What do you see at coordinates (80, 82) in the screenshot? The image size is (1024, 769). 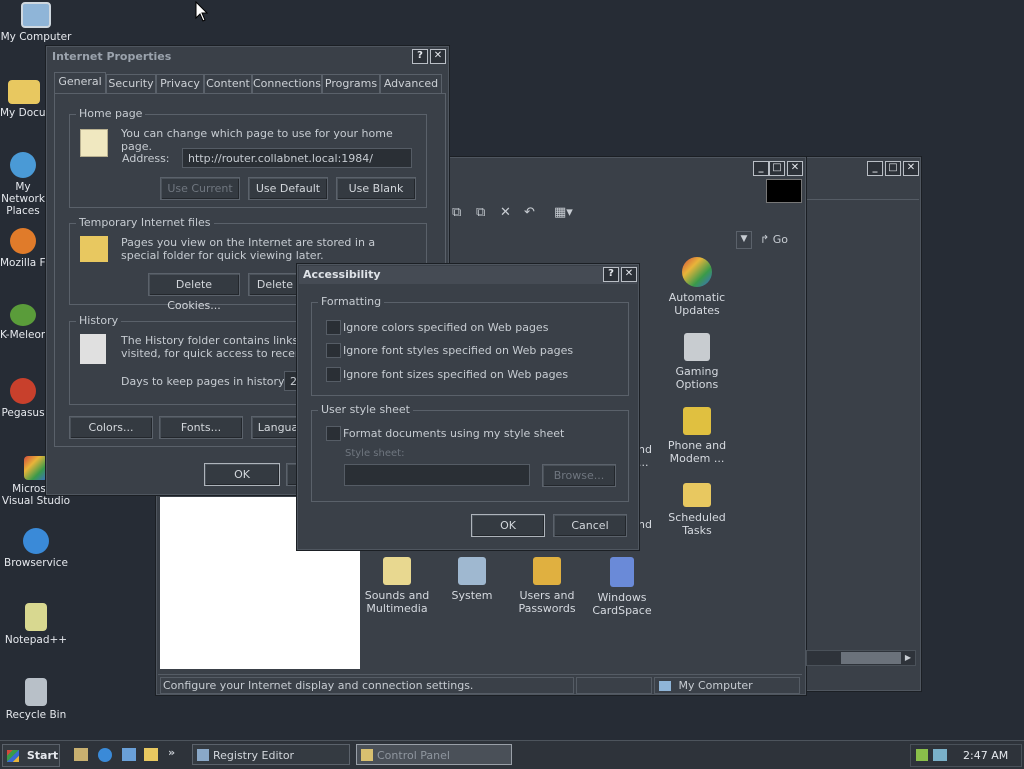 I see `tab-general: General` at bounding box center [80, 82].